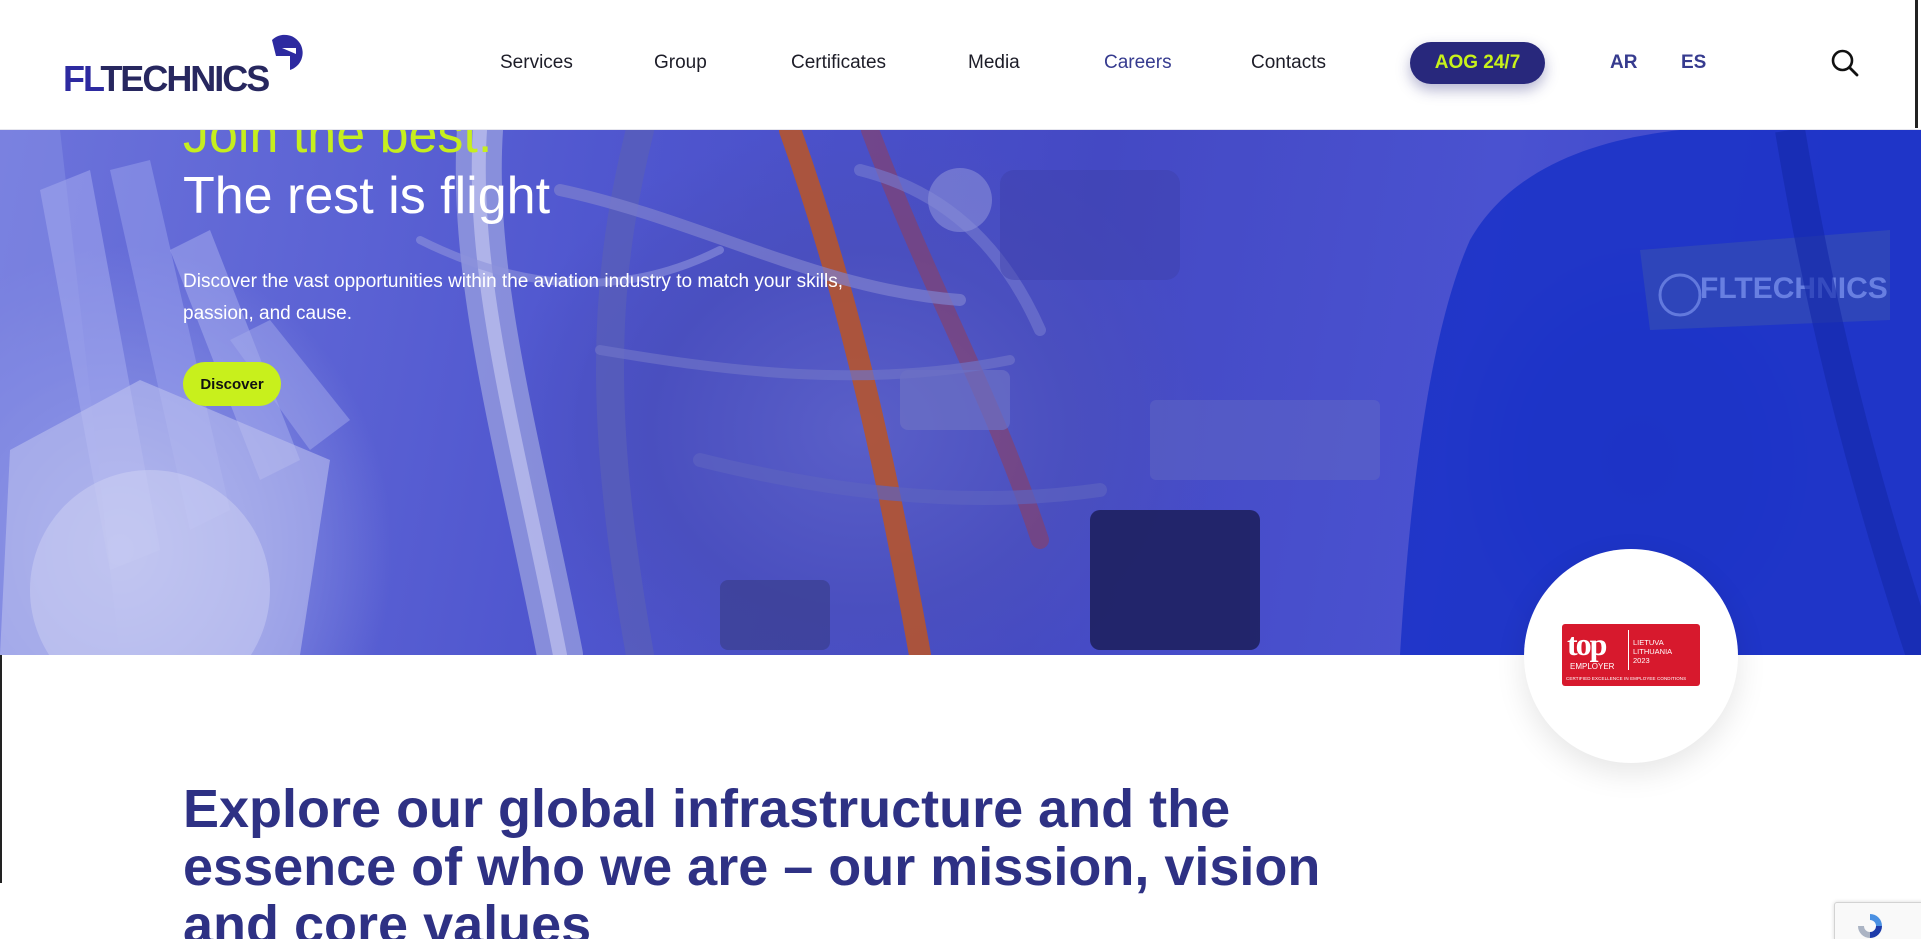 This screenshot has width=1921, height=939. I want to click on nav-item-careers: Careers, so click(1138, 63).